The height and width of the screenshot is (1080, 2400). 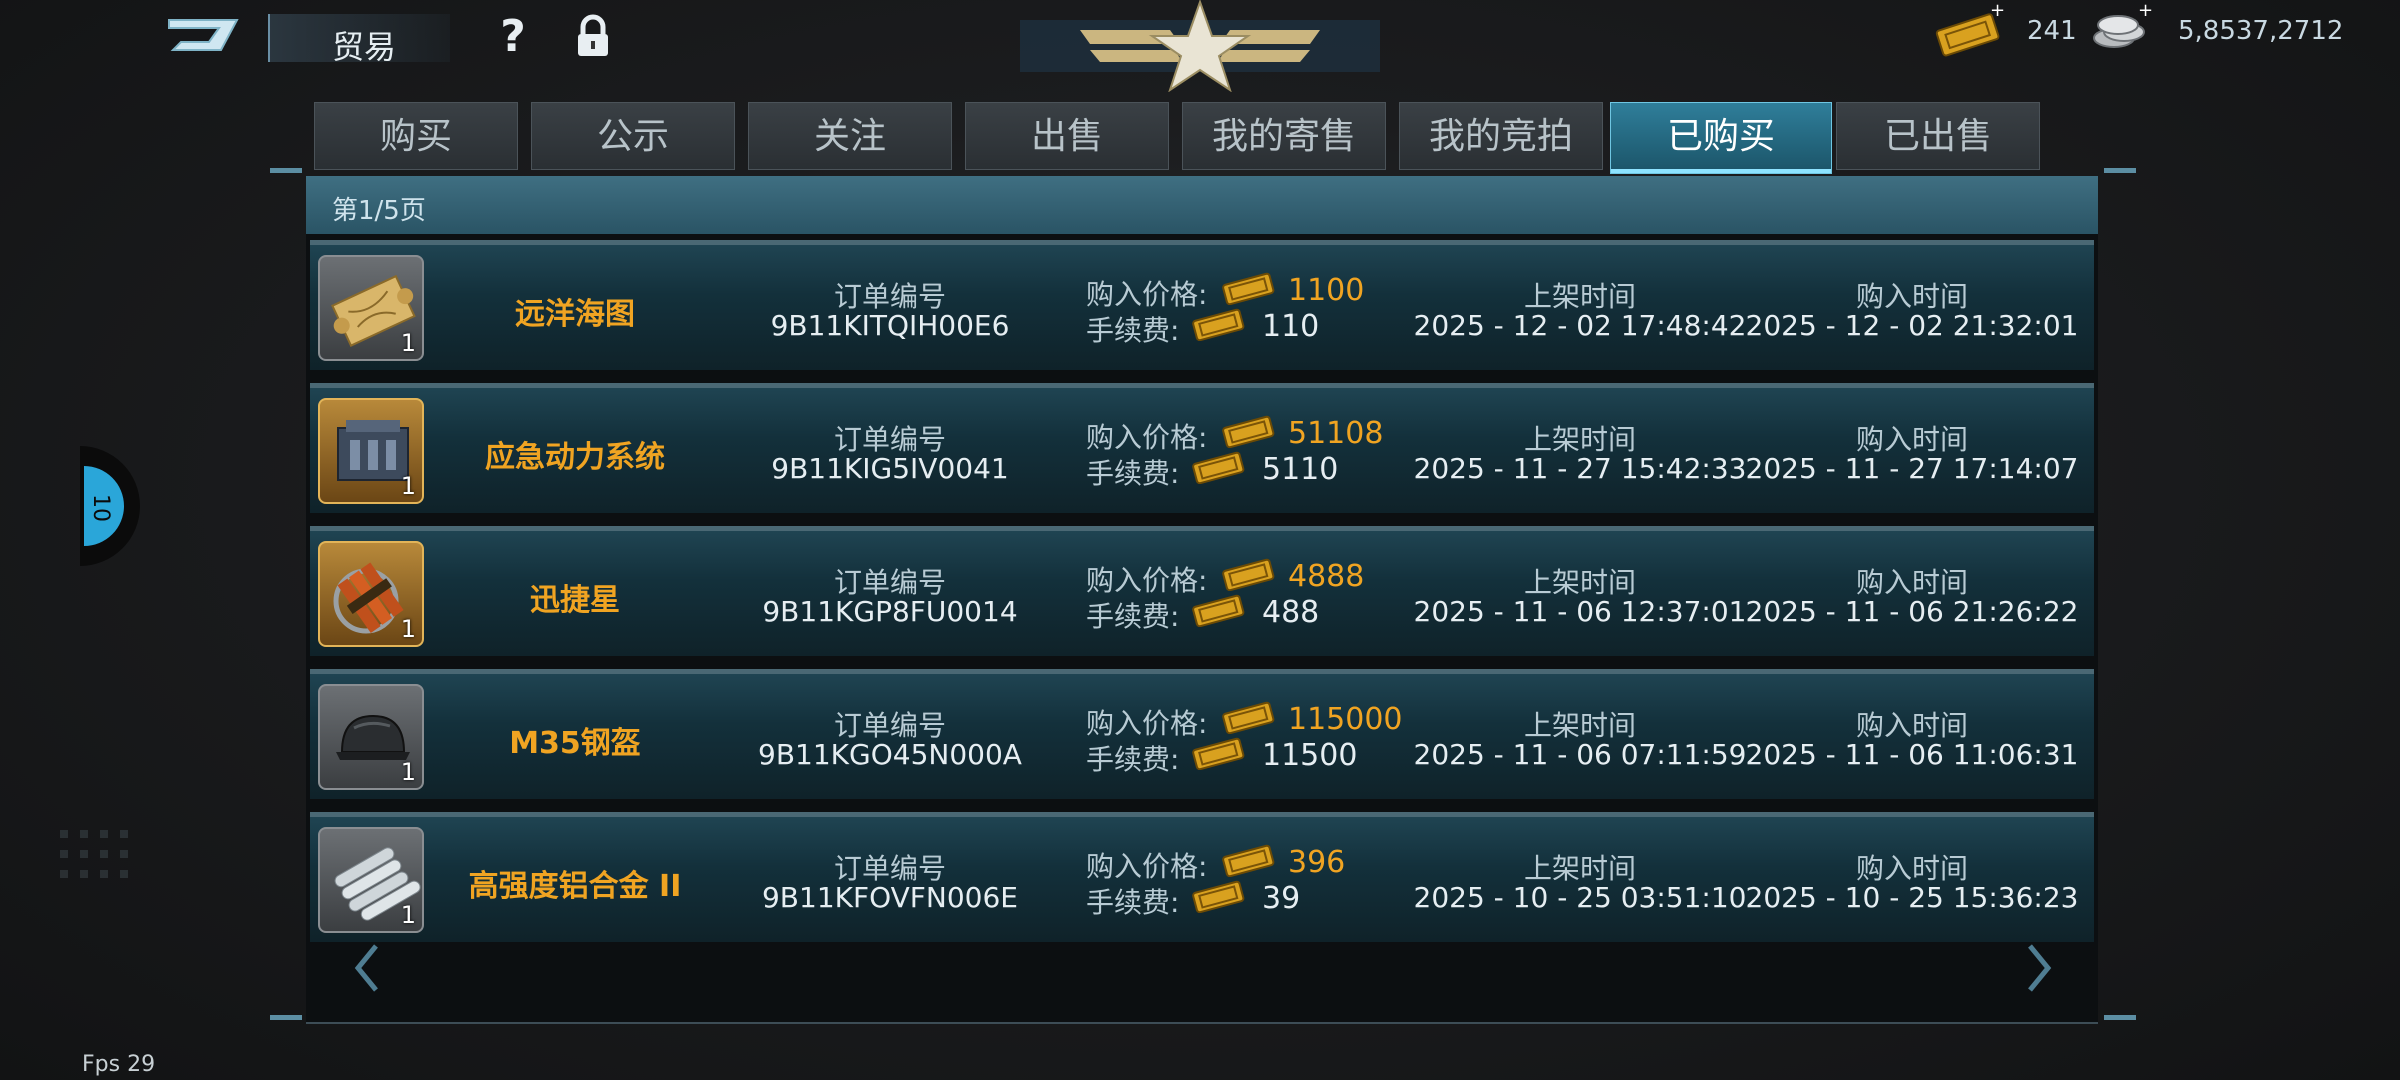 I want to click on rank-emblem-icon, so click(x=1200, y=46).